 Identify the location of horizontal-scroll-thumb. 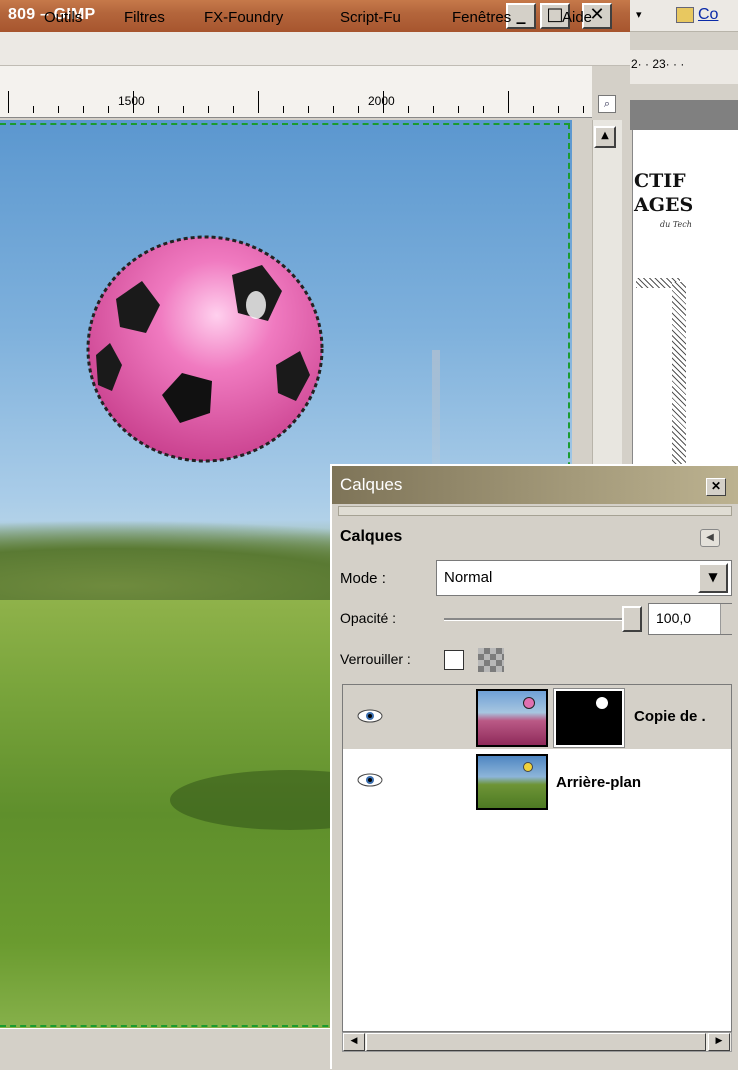
(536, 1042).